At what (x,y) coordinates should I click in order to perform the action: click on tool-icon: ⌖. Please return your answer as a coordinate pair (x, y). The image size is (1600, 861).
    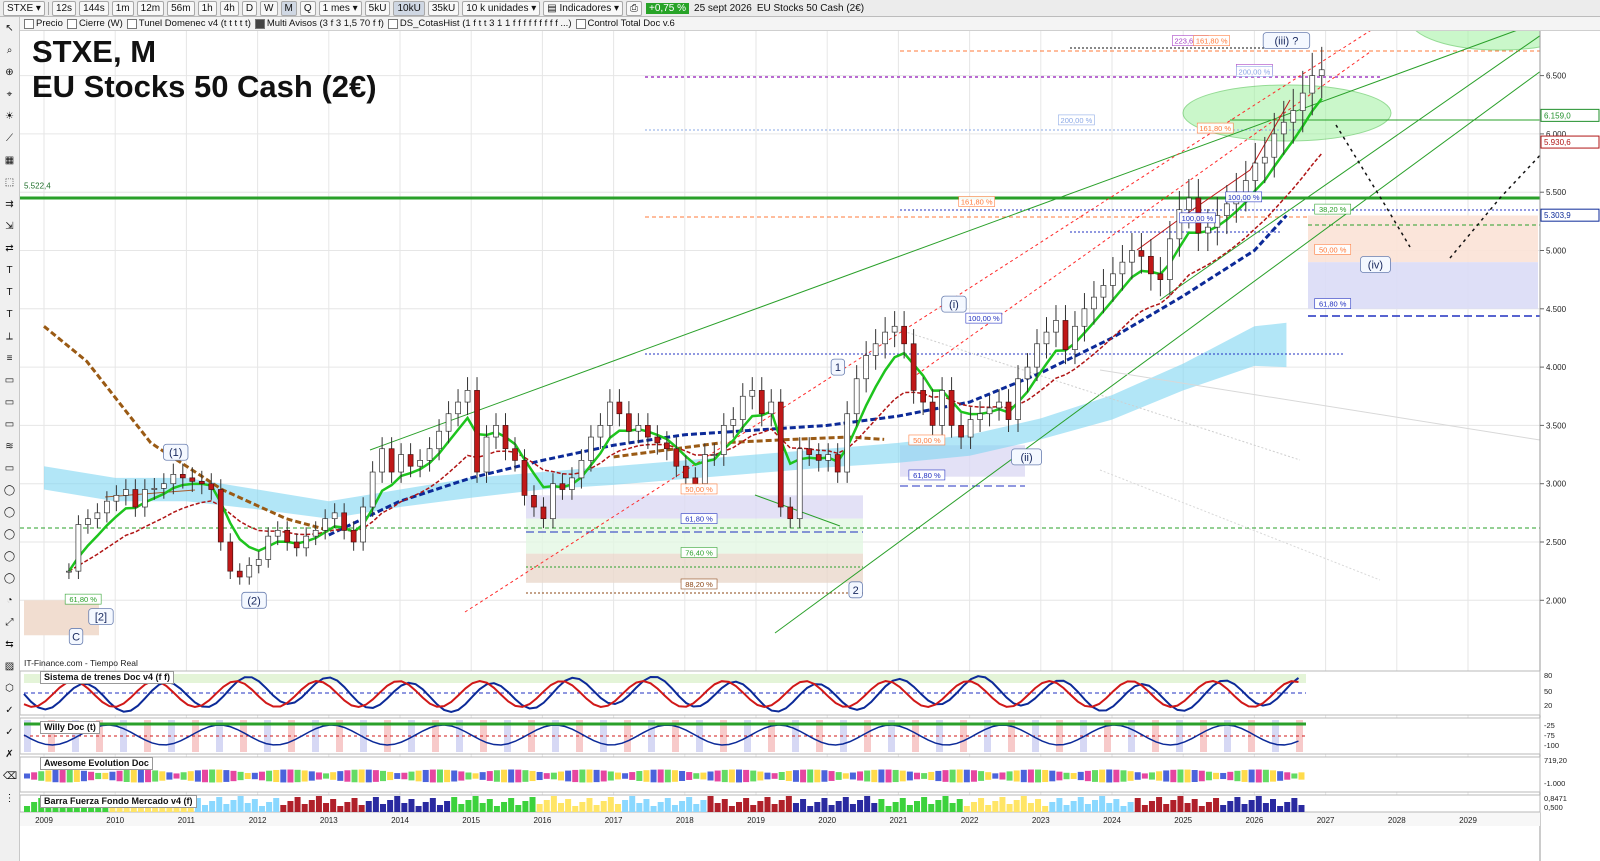
    Looking at the image, I should click on (9, 94).